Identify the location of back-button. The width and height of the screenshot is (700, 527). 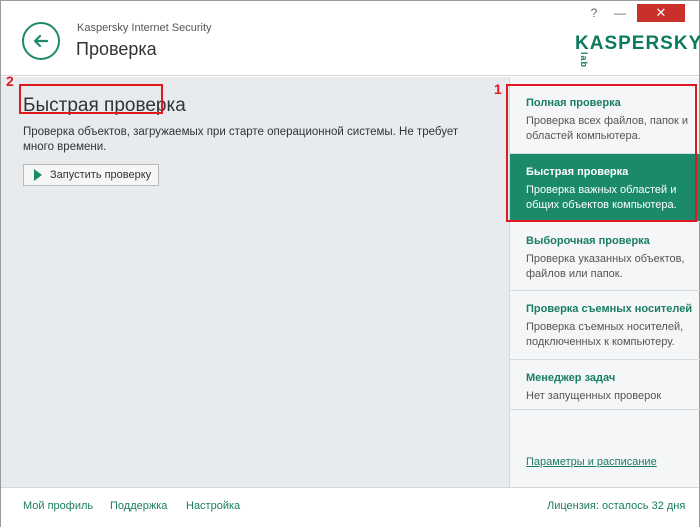
(41, 41).